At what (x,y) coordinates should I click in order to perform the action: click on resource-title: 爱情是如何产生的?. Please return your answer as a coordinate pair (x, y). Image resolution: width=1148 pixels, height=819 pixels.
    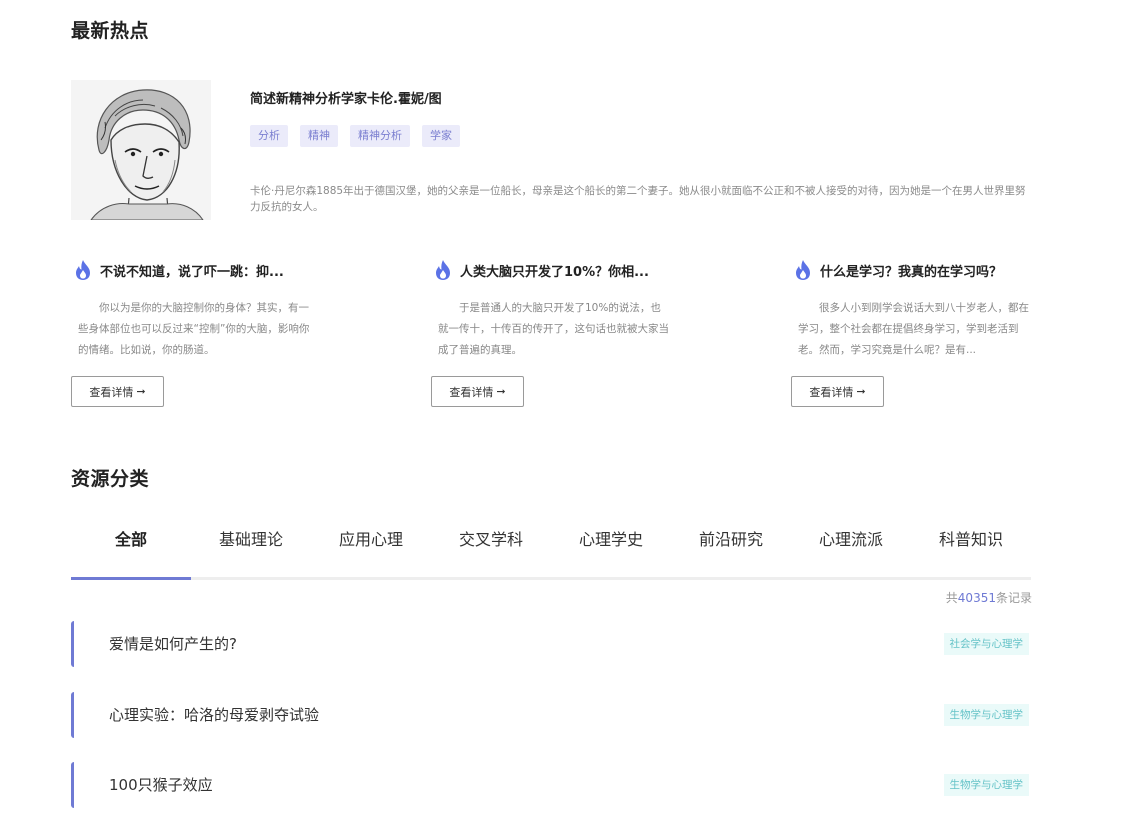
    Looking at the image, I should click on (173, 644).